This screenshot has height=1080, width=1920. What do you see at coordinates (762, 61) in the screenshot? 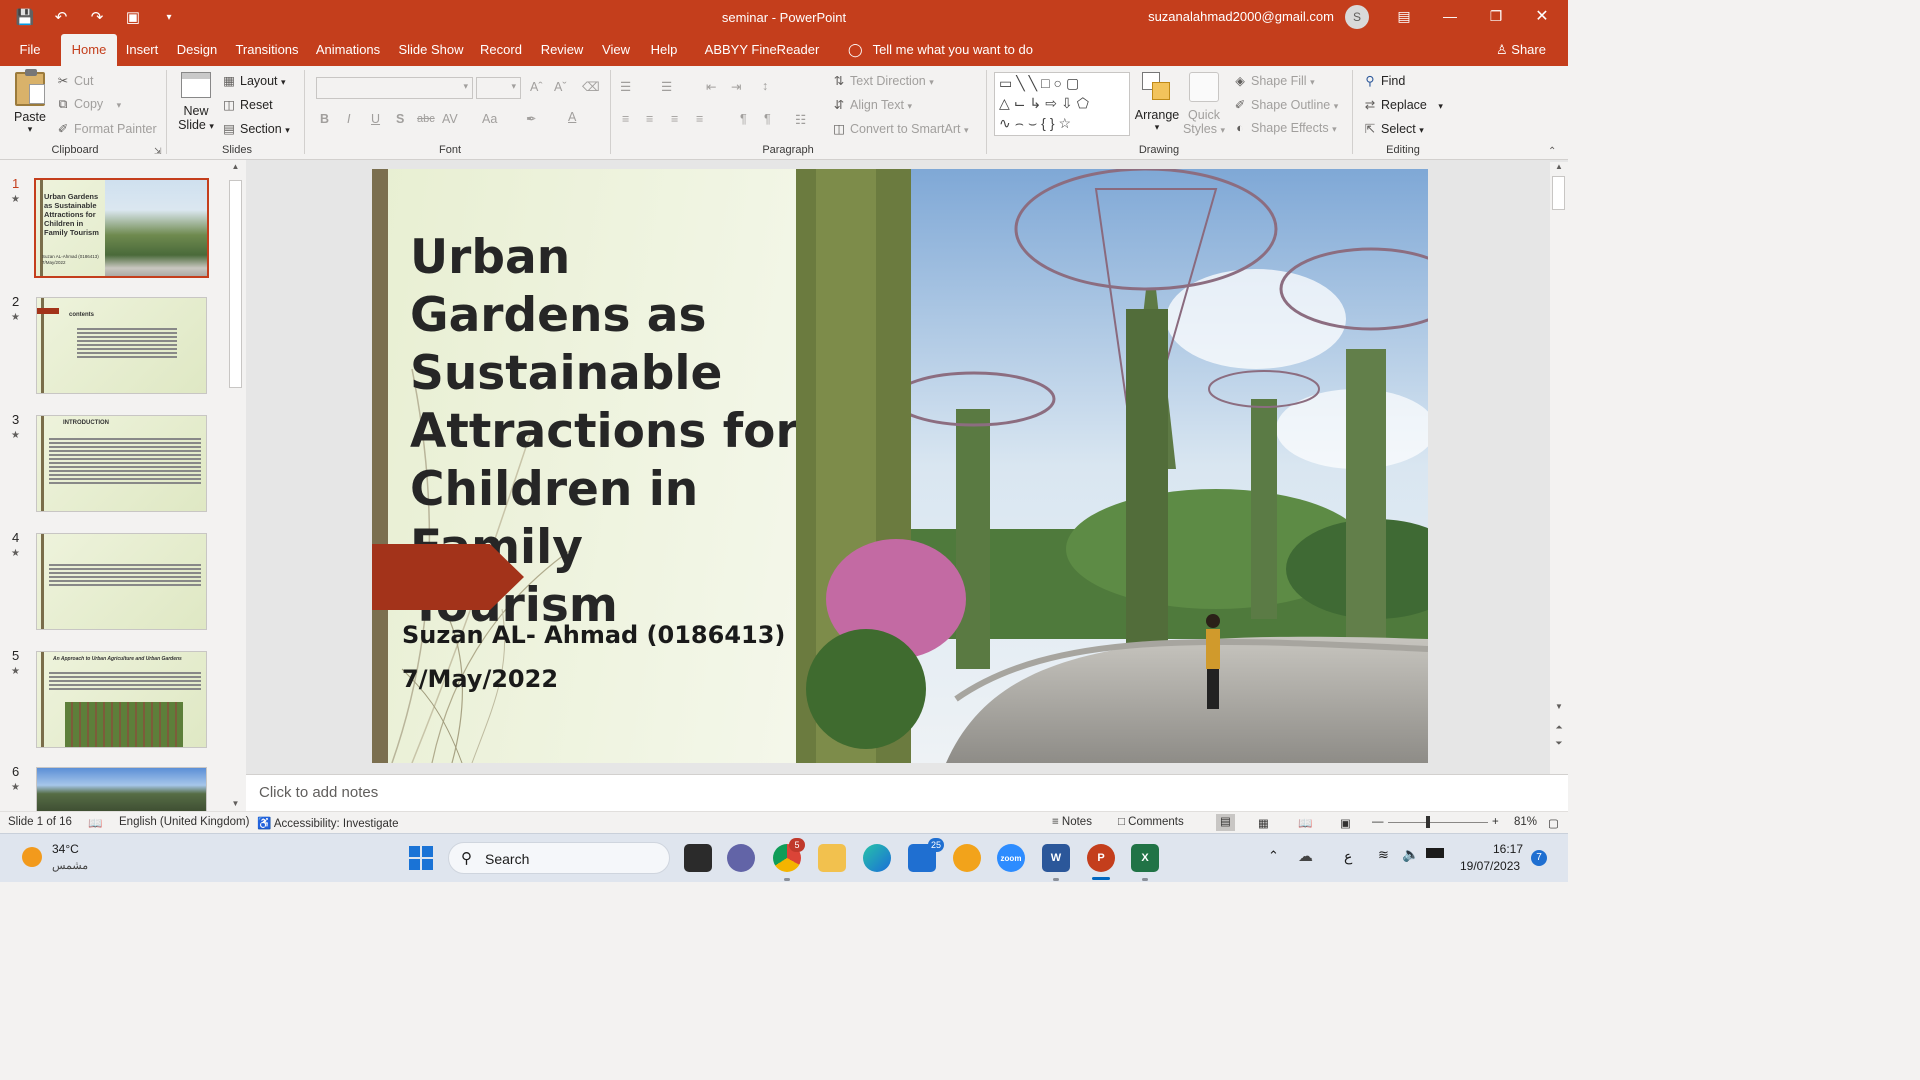
I see `tab-abbyy: ABBYY FineReader PDF` at bounding box center [762, 61].